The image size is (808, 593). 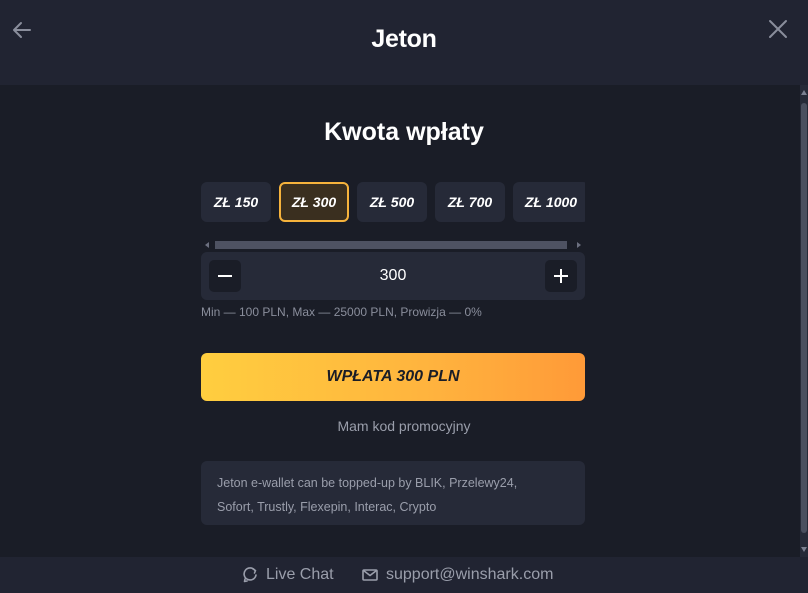 I want to click on live-chat-label: Live Chat, so click(x=300, y=574).